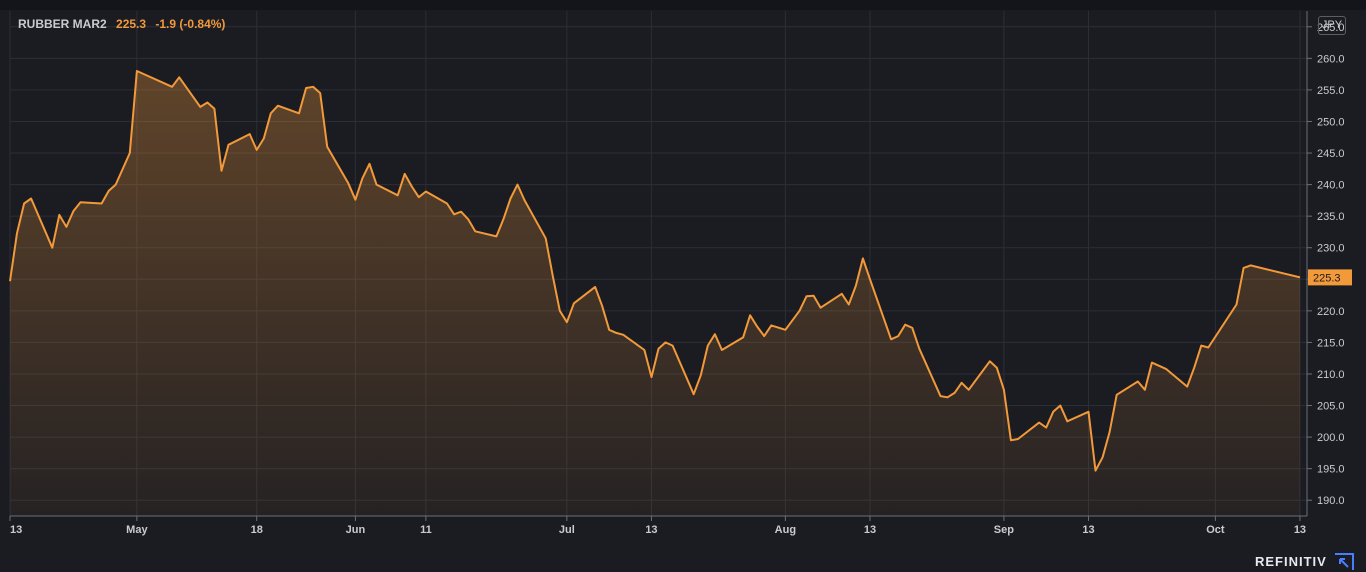  Describe the element at coordinates (1331, 438) in the screenshot. I see `y-tick-label: 200.0` at that location.